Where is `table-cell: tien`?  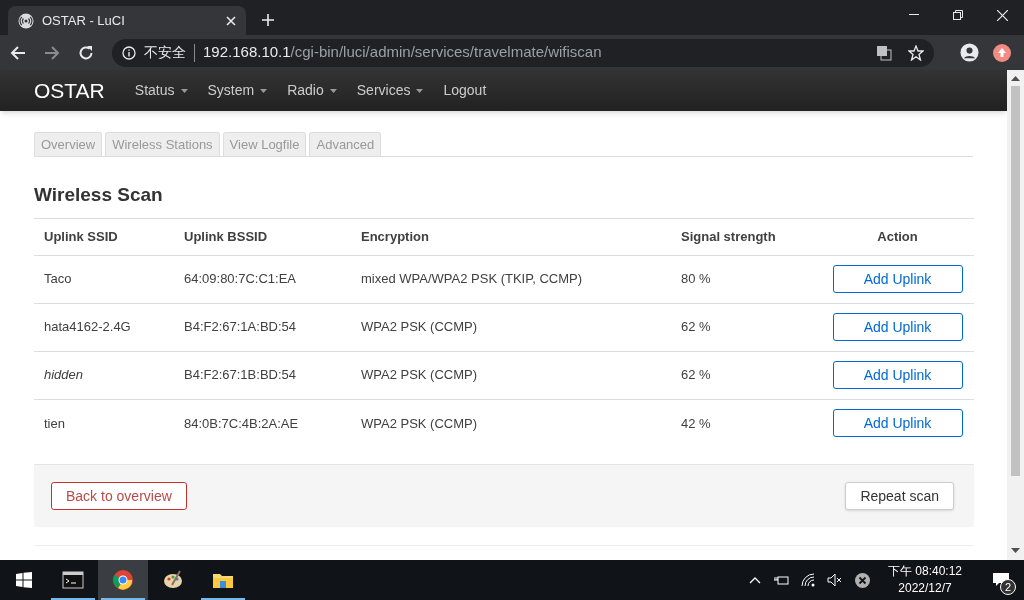 table-cell: tien is located at coordinates (104, 423).